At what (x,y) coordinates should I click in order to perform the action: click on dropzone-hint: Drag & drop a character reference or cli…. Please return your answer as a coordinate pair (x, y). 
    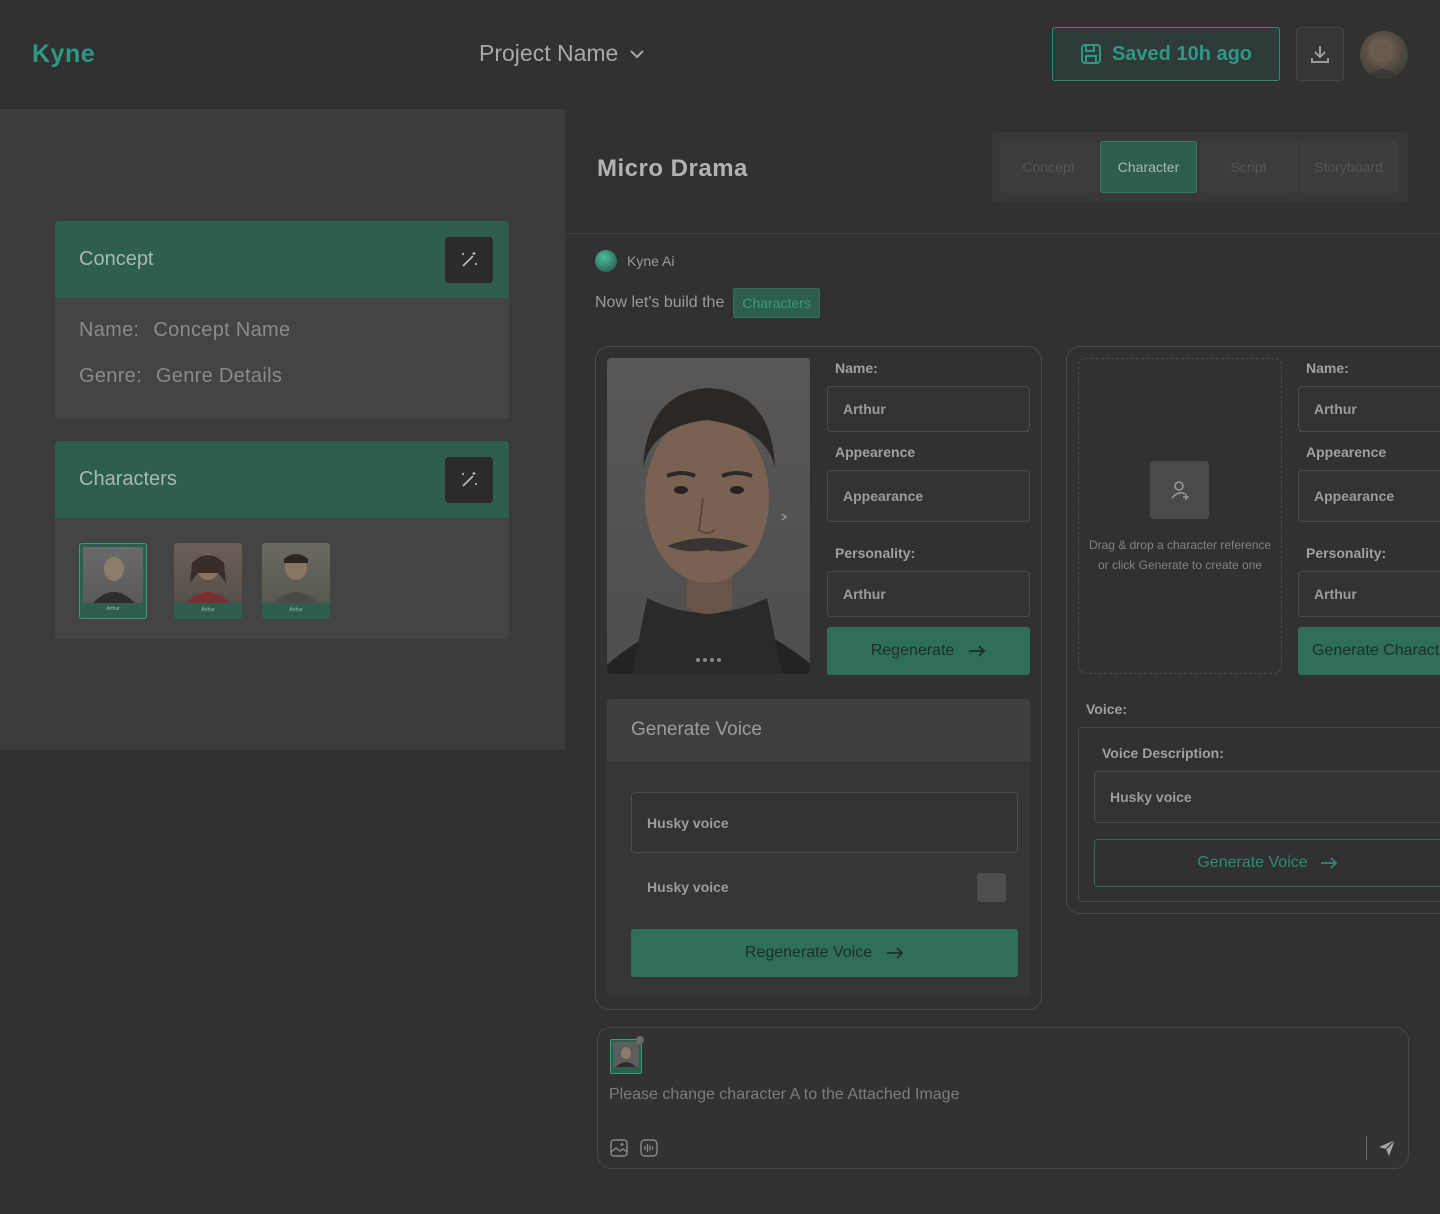
    Looking at the image, I should click on (1180, 555).